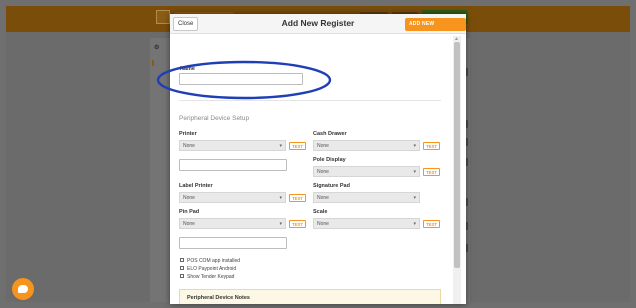 This screenshot has width=636, height=308. I want to click on checkbox-label: Show Tender Keypad, so click(211, 277).